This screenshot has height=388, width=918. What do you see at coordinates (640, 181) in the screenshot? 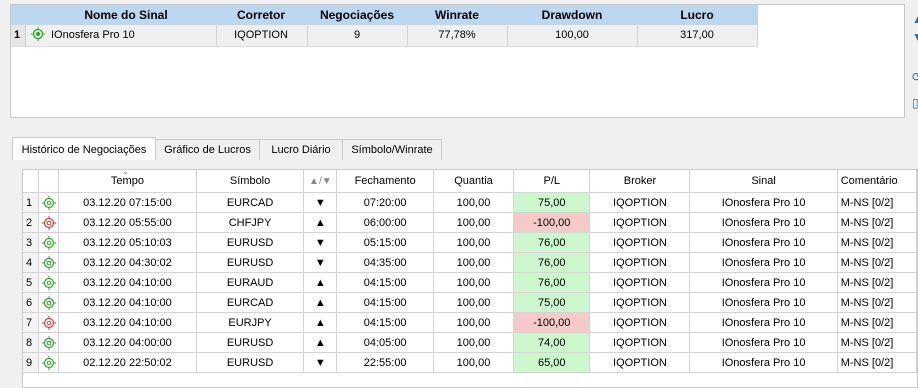
I see `col-broker: Broker` at bounding box center [640, 181].